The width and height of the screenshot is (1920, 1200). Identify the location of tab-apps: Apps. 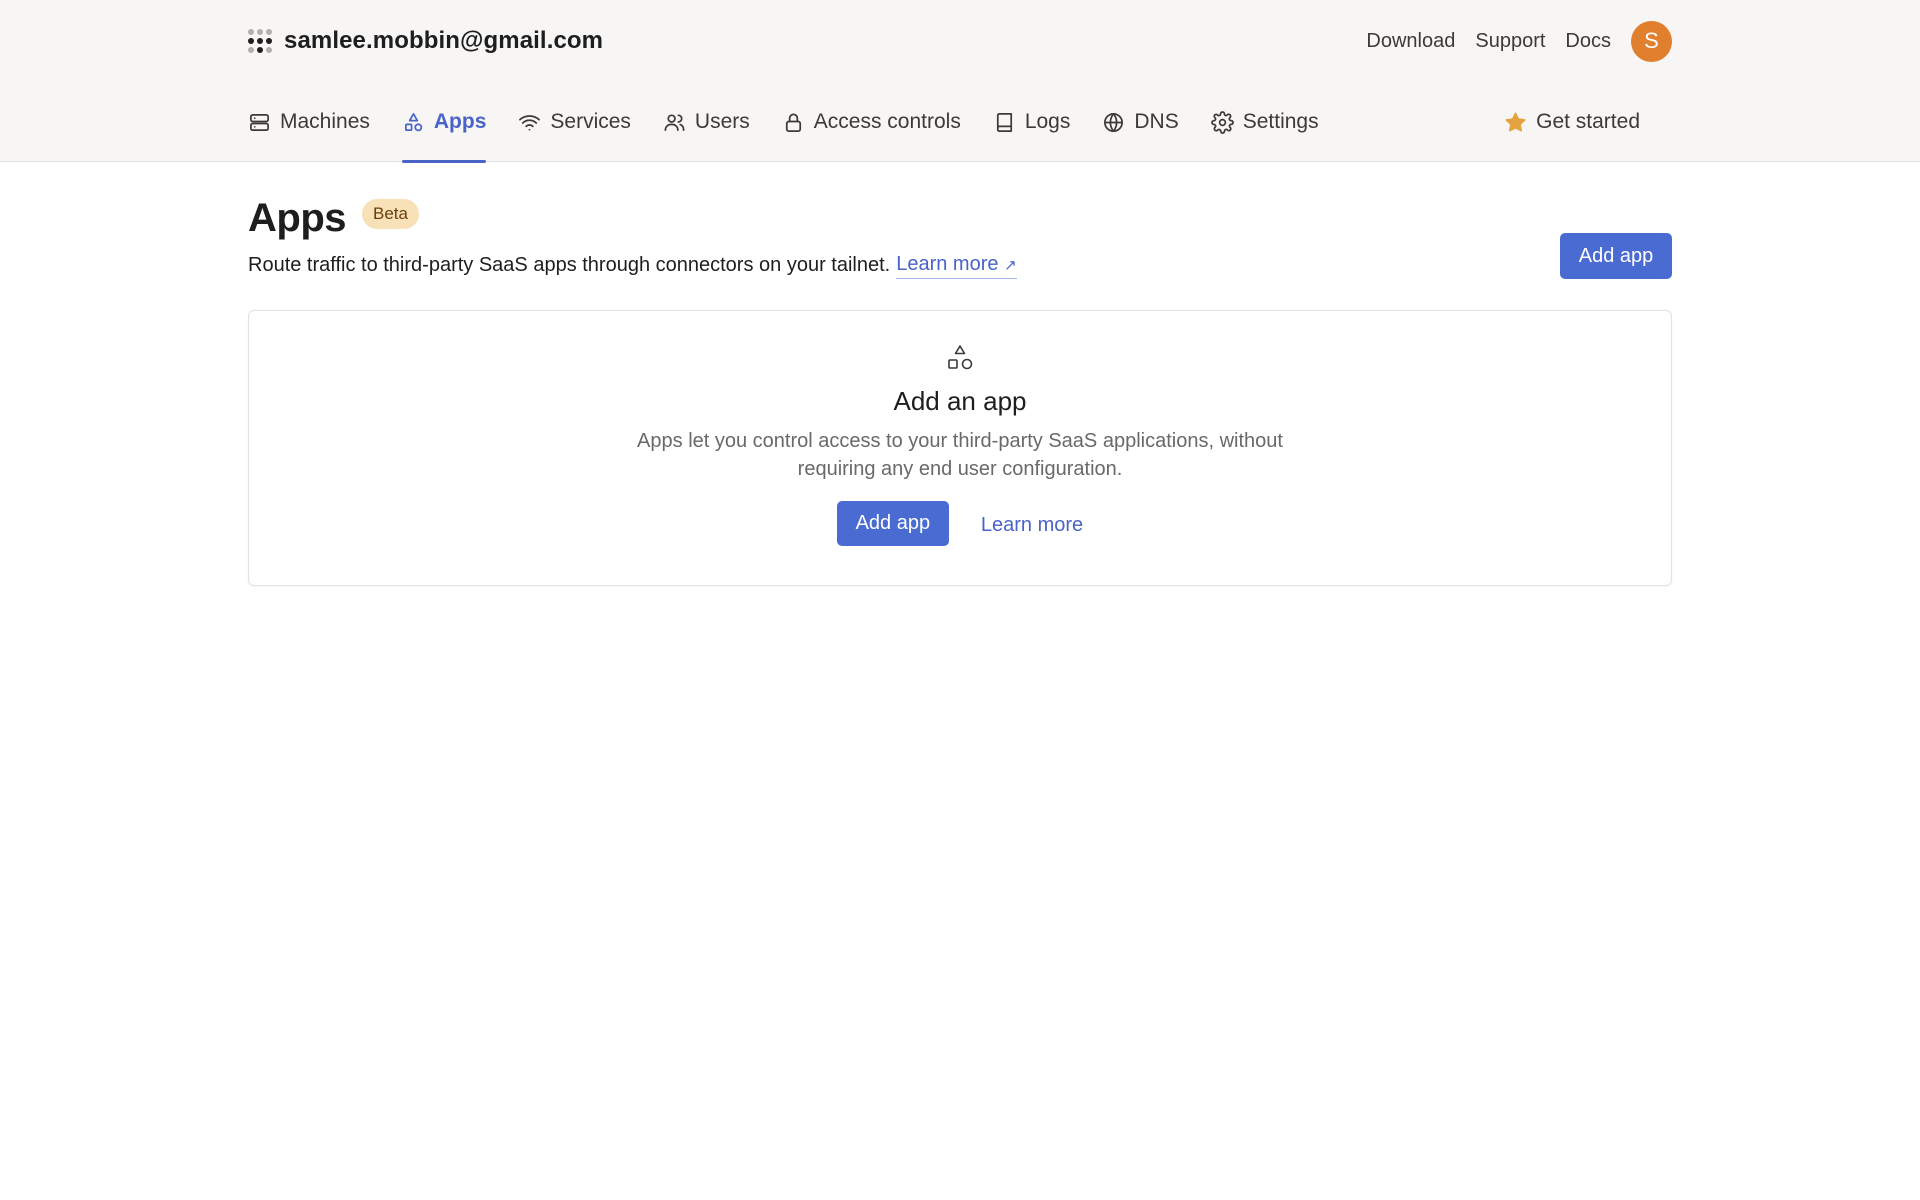
(444, 122).